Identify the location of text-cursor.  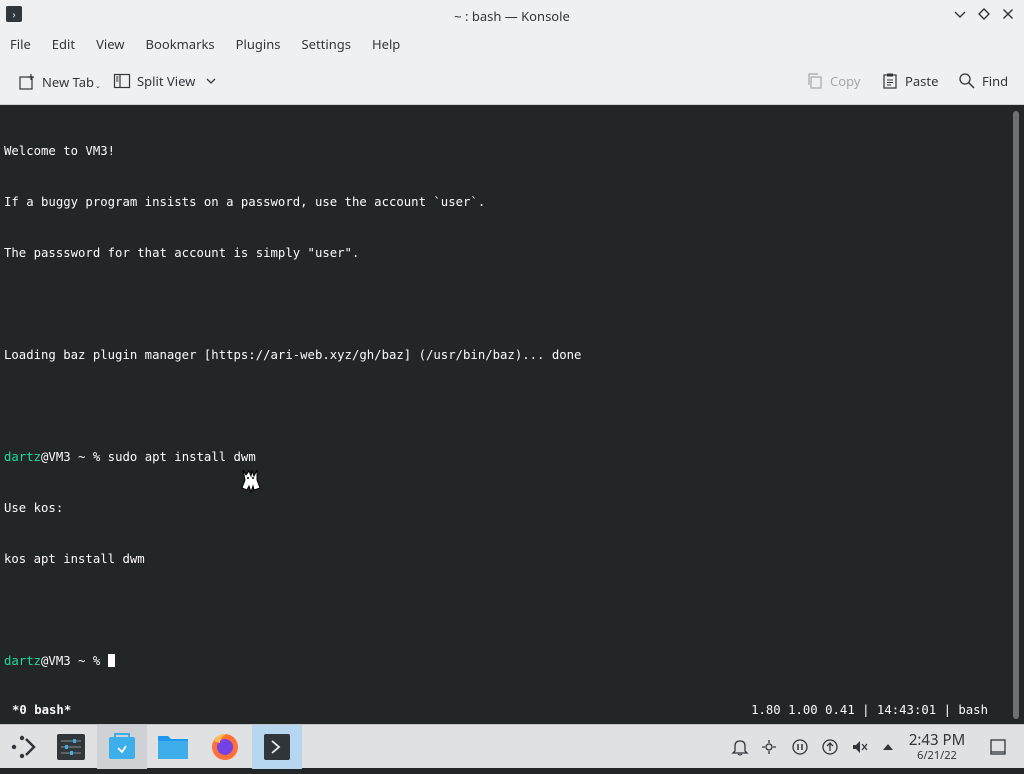
(111, 660).